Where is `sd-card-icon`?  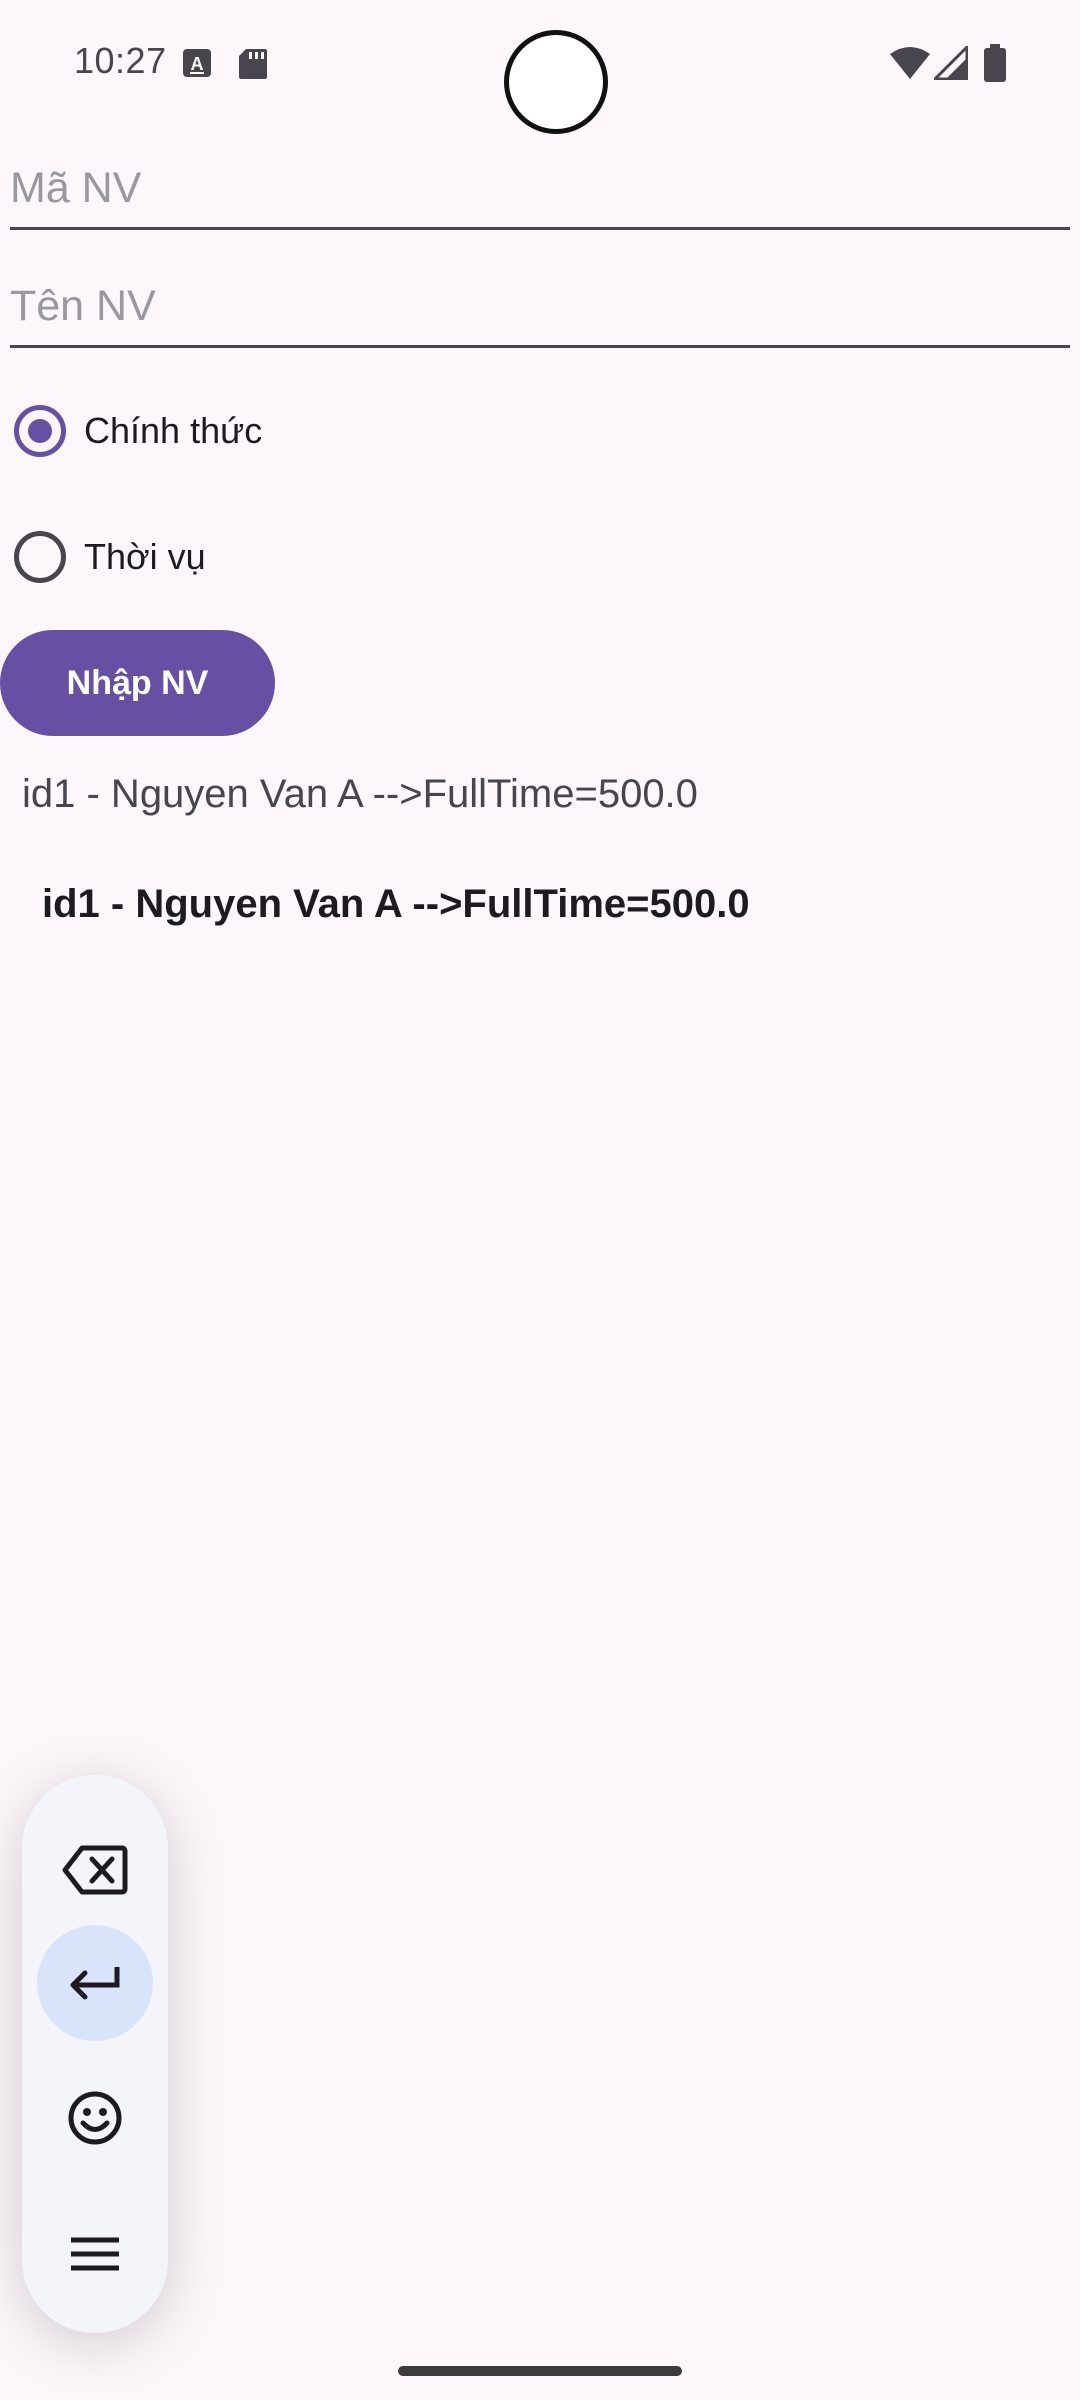
sd-card-icon is located at coordinates (253, 66).